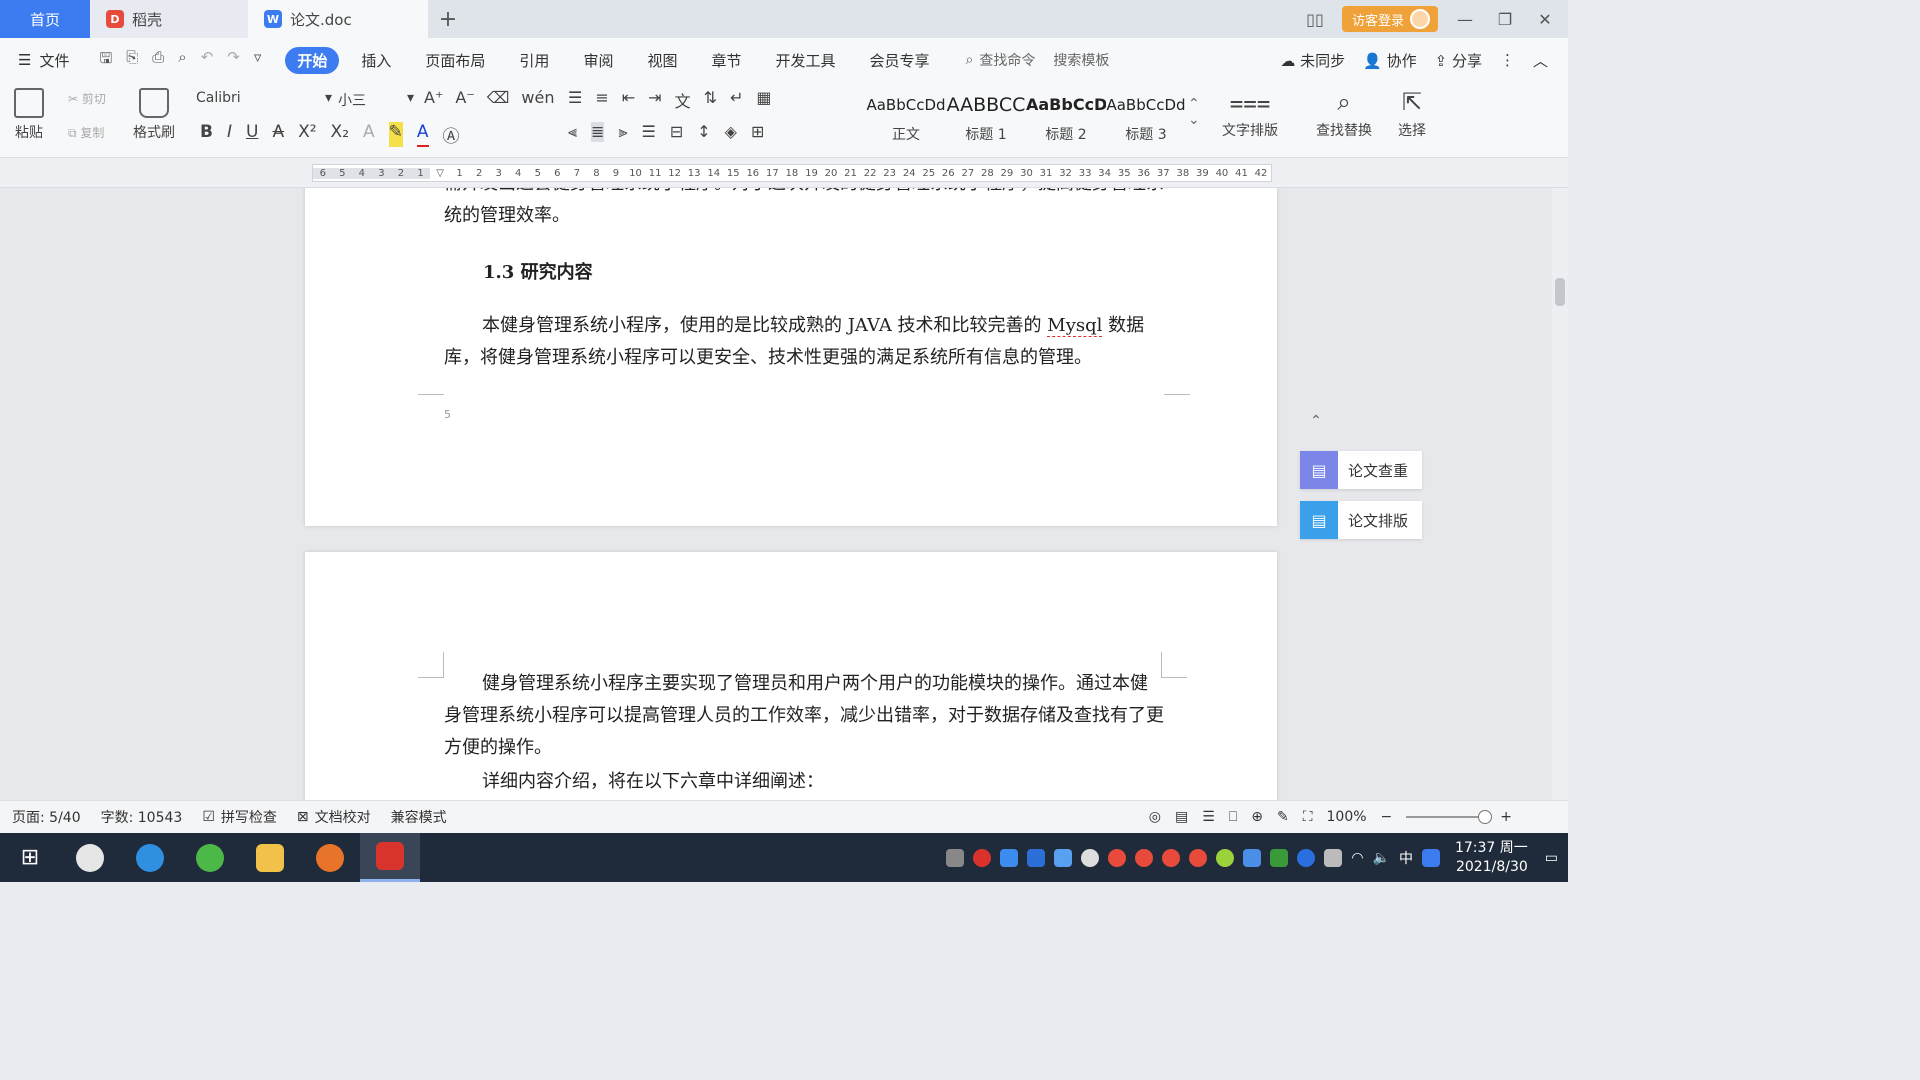 The height and width of the screenshot is (1080, 1920). Describe the element at coordinates (1155, 817) in the screenshot. I see `eye-protect-icon: ◎` at that location.